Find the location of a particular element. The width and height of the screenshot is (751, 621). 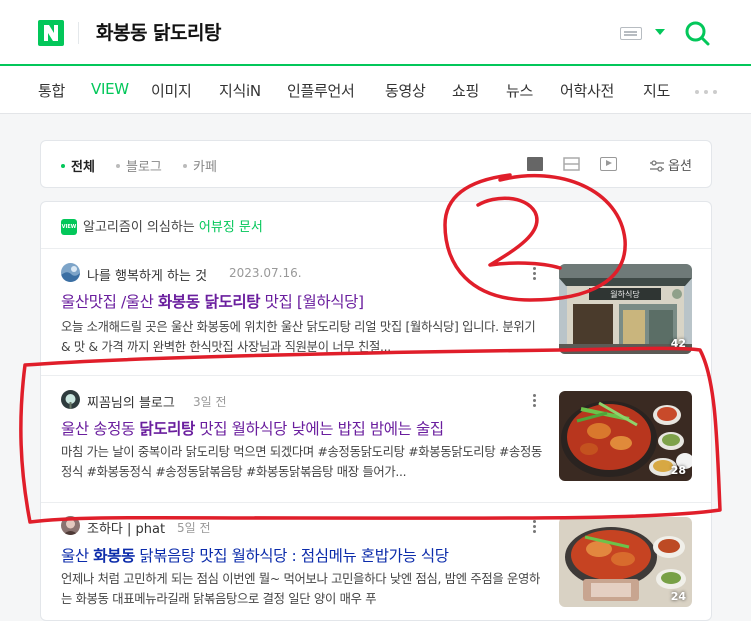

author-name: 찌꼼님의 블로그 is located at coordinates (131, 401).